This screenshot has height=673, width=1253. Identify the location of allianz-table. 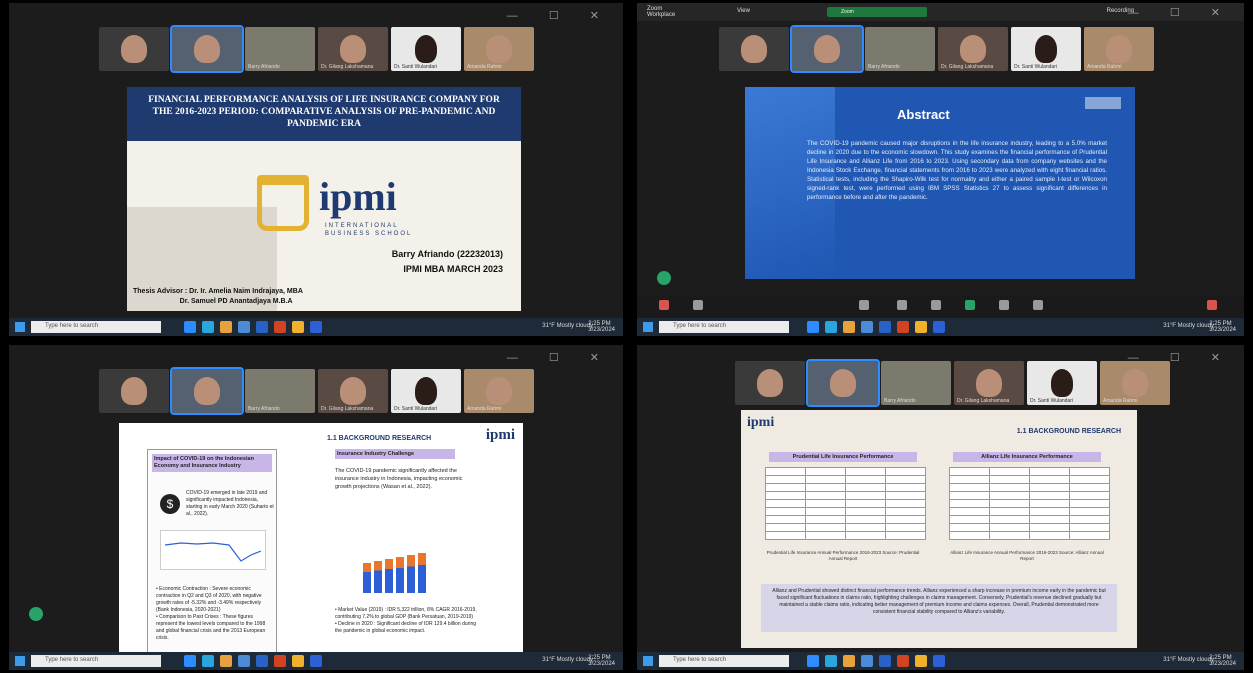
(1029, 503).